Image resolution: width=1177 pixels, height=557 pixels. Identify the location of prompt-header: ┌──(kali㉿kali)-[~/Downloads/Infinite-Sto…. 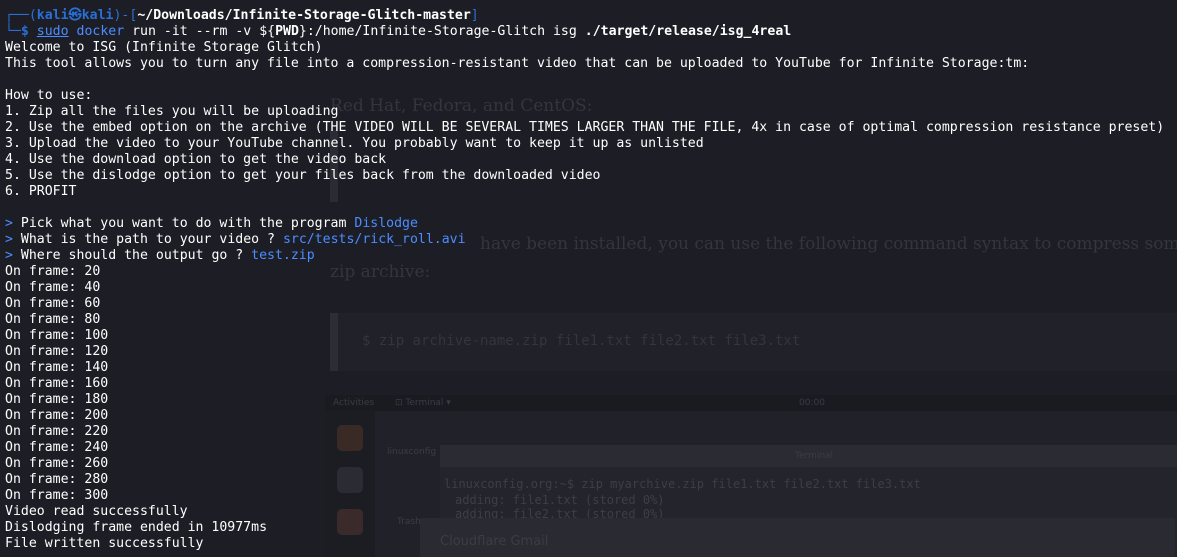
(242, 15).